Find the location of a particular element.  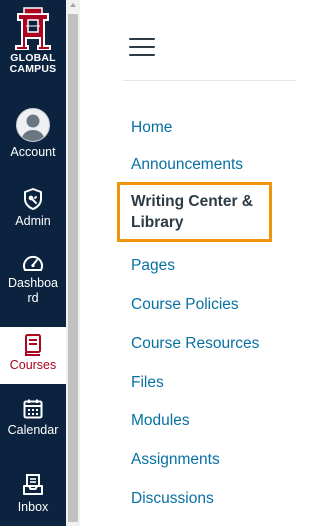

global-nav-calendar: Calendar is located at coordinates (33, 418).